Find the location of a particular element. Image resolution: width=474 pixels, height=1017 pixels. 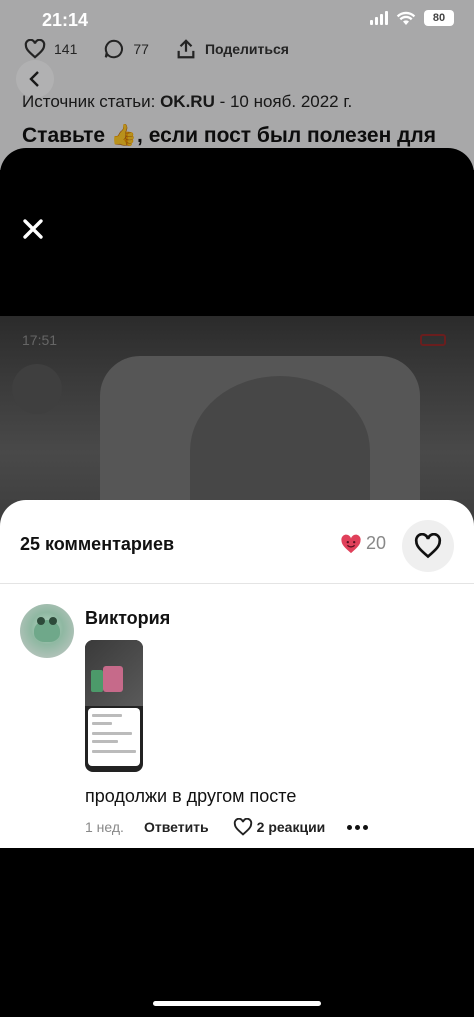

more-options-button is located at coordinates (358, 827).